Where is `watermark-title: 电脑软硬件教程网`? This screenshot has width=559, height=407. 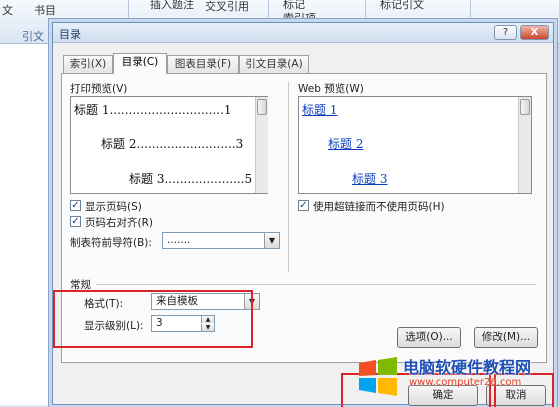
watermark-title: 电脑软硬件教程网 is located at coordinates (467, 367).